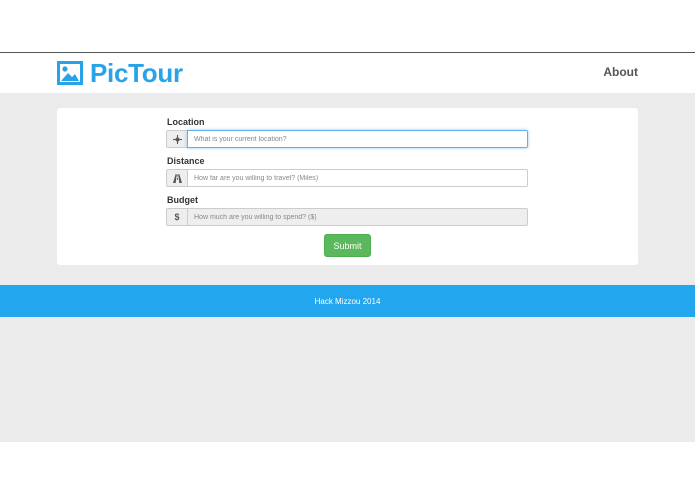  Describe the element at coordinates (357, 139) in the screenshot. I see `location-input` at that location.